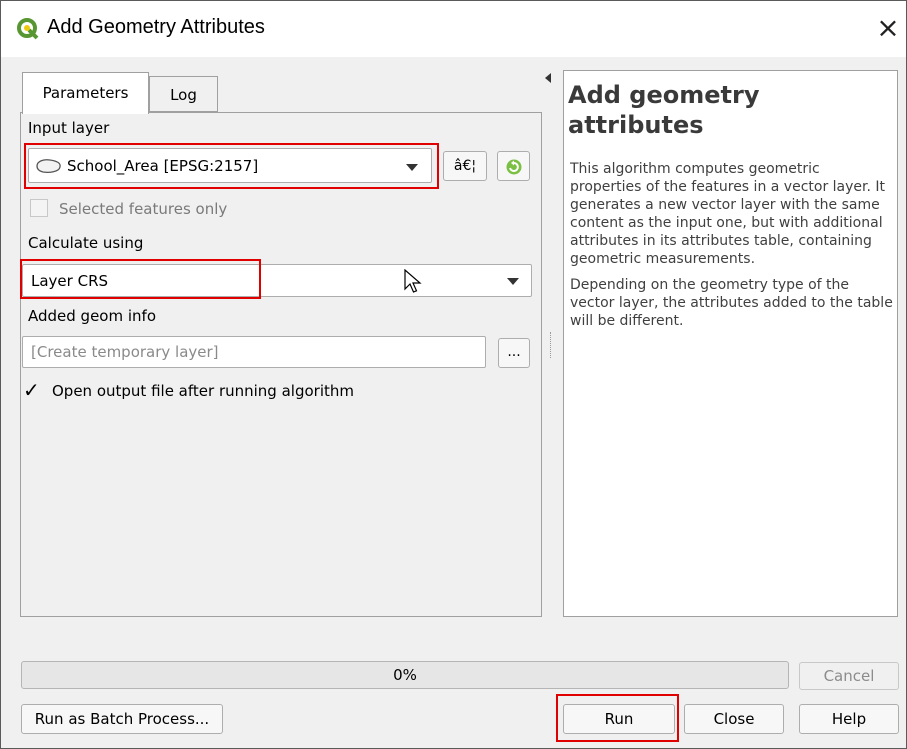  What do you see at coordinates (231, 166) in the screenshot?
I see `input-layer-highlight` at bounding box center [231, 166].